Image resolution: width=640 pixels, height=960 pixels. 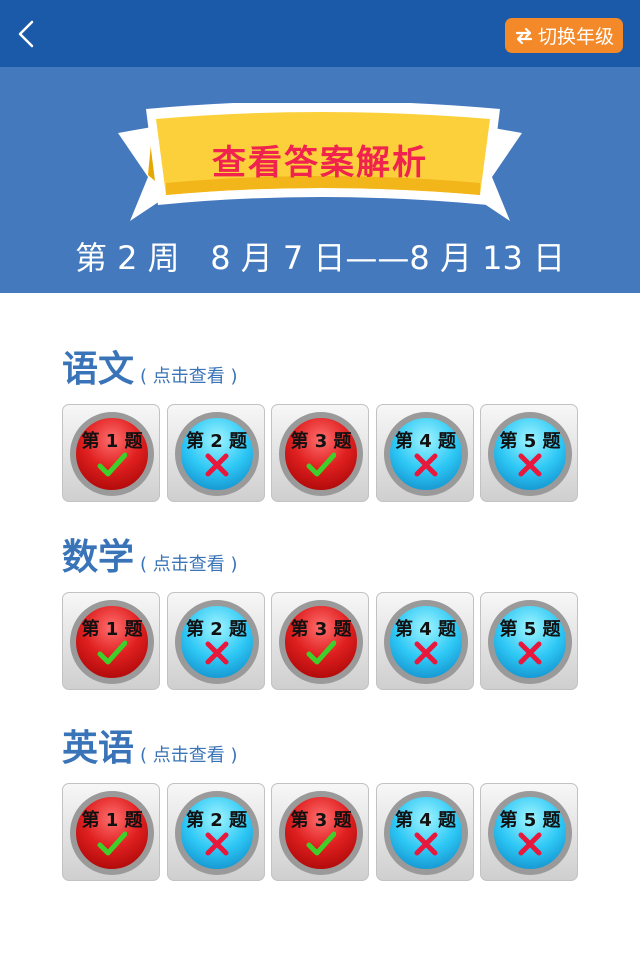 I want to click on switch-grade-button: 切换年级, so click(x=564, y=35).